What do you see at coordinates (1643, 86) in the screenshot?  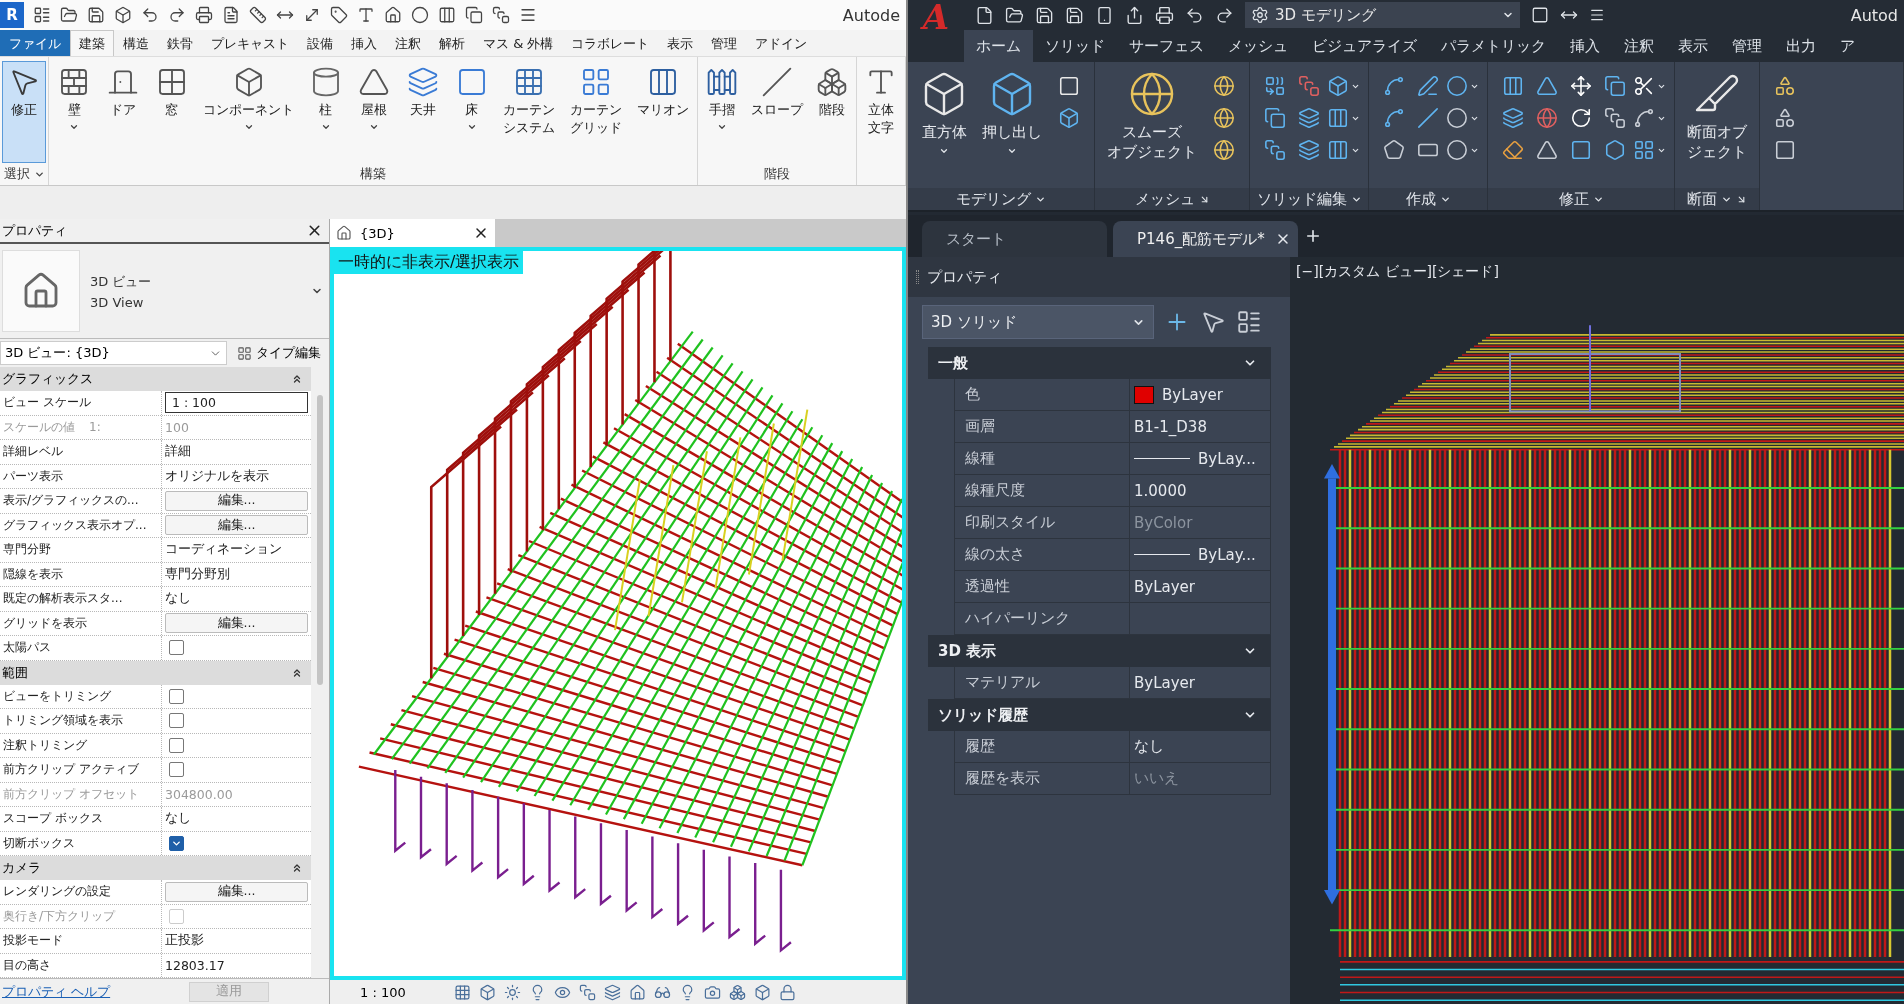 I see `scissors-icon` at bounding box center [1643, 86].